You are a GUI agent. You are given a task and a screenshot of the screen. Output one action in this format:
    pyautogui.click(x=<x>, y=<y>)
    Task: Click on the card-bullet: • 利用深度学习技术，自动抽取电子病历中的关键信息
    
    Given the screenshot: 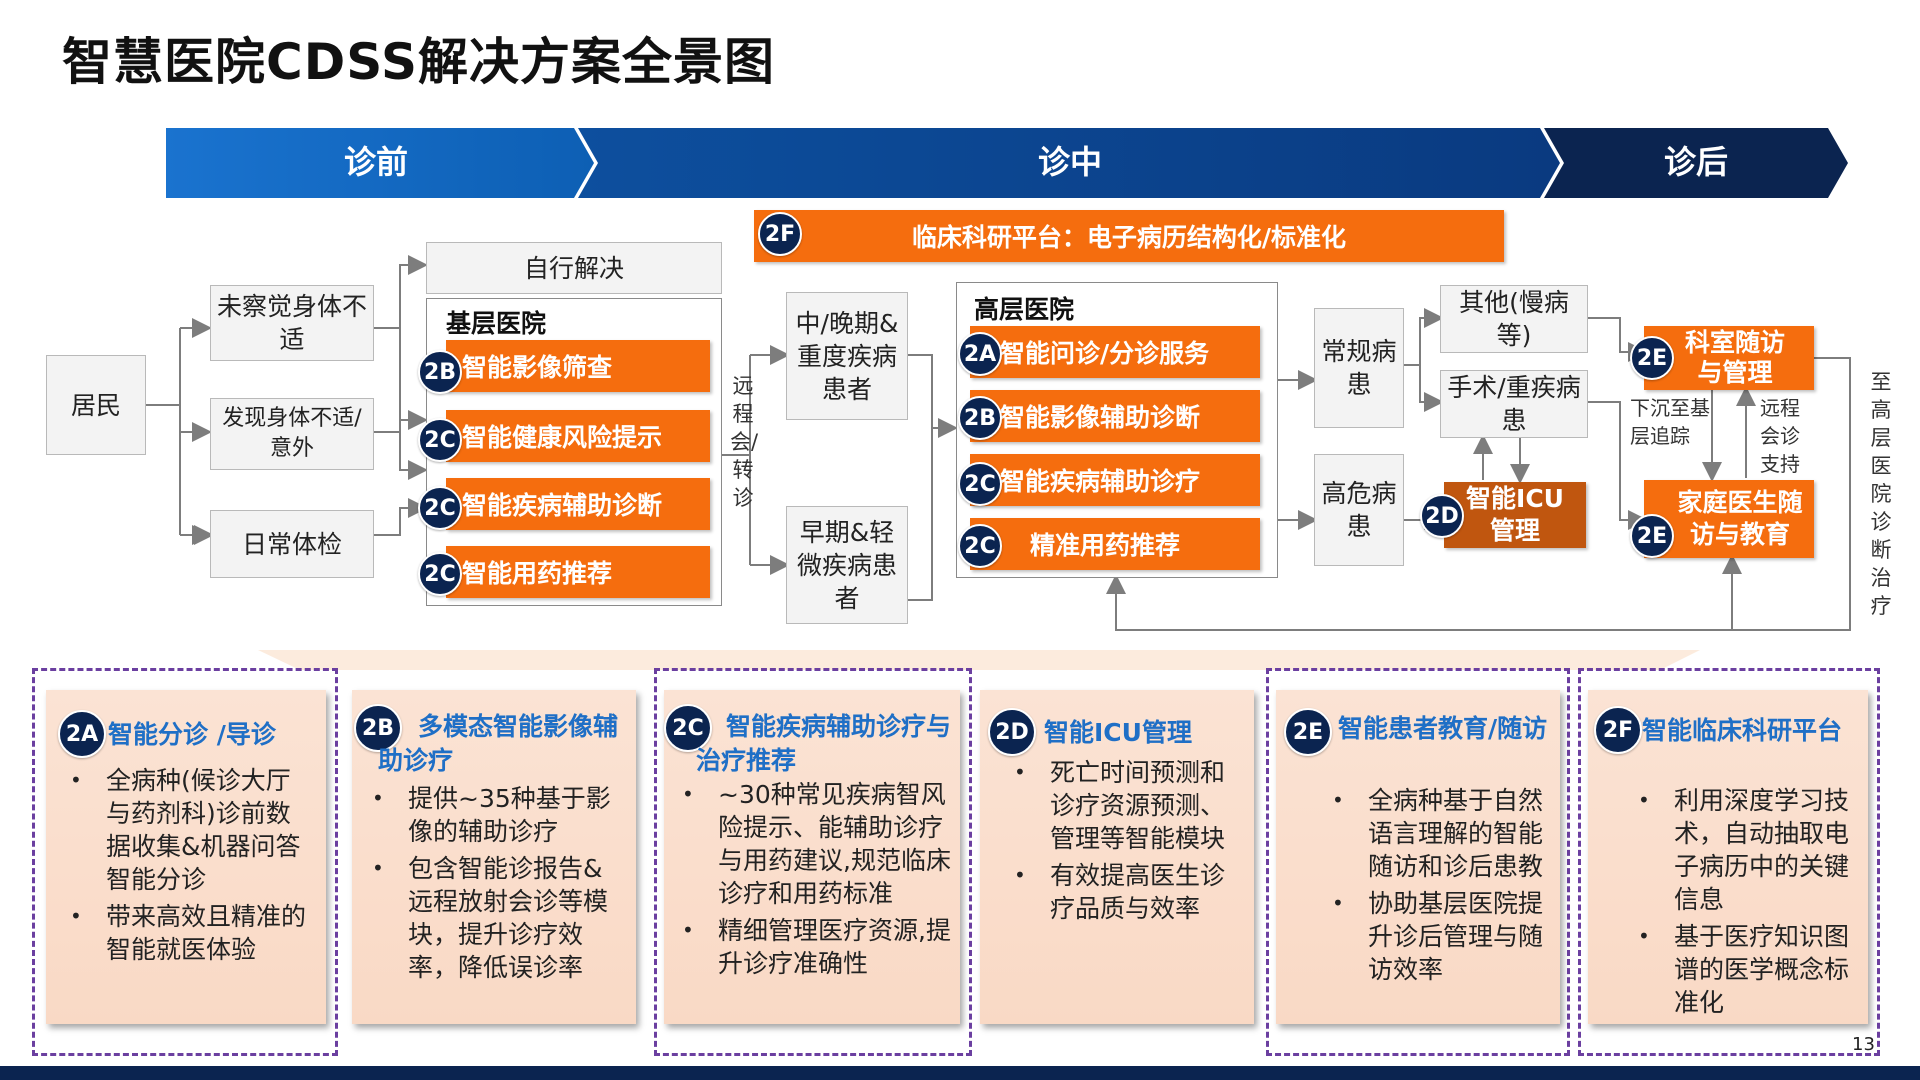 What is the action you would take?
    pyautogui.click(x=1744, y=850)
    